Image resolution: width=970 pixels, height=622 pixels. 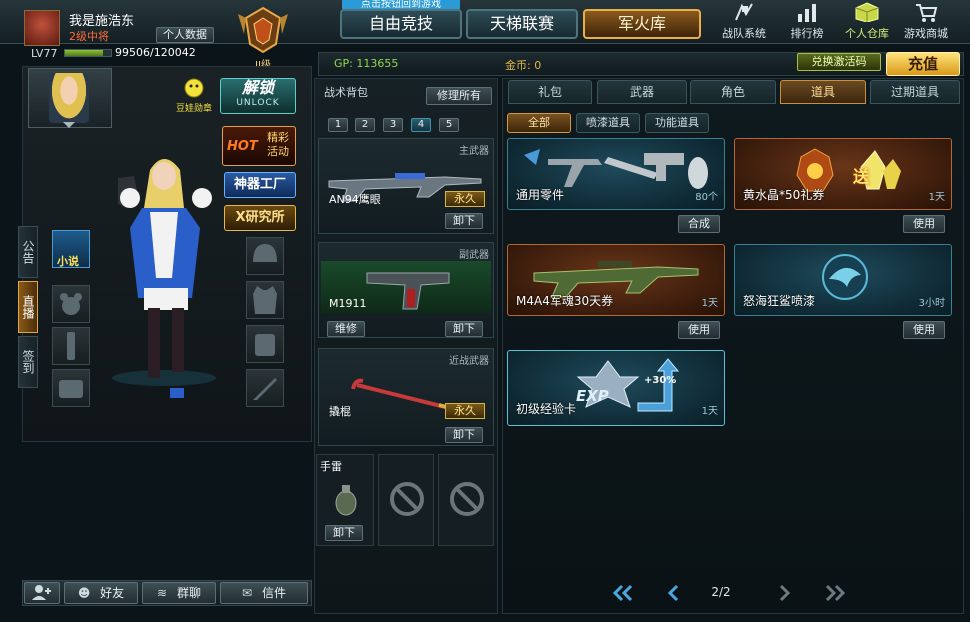 I want to click on tab-weapons: 武器, so click(x=642, y=92).